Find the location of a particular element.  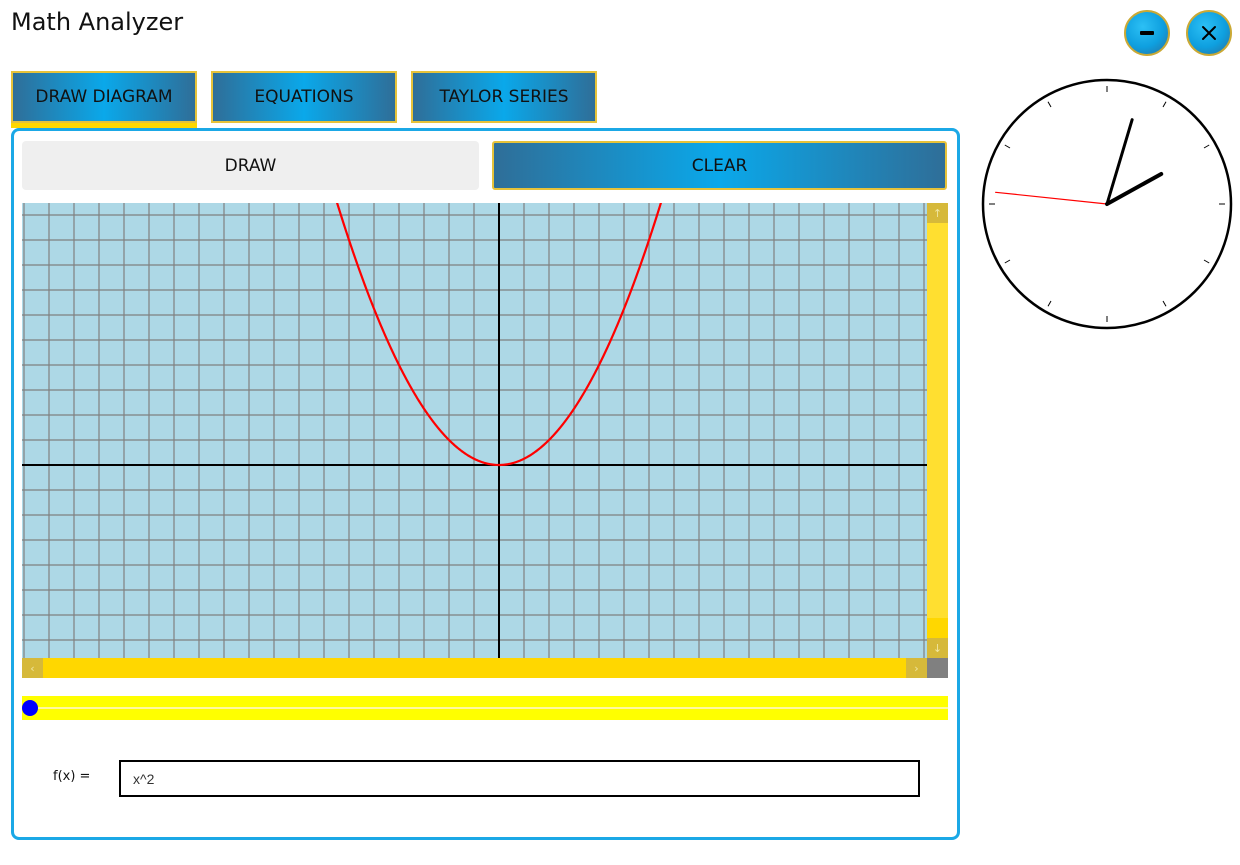

tab-label: EQUATIONS is located at coordinates (304, 97).